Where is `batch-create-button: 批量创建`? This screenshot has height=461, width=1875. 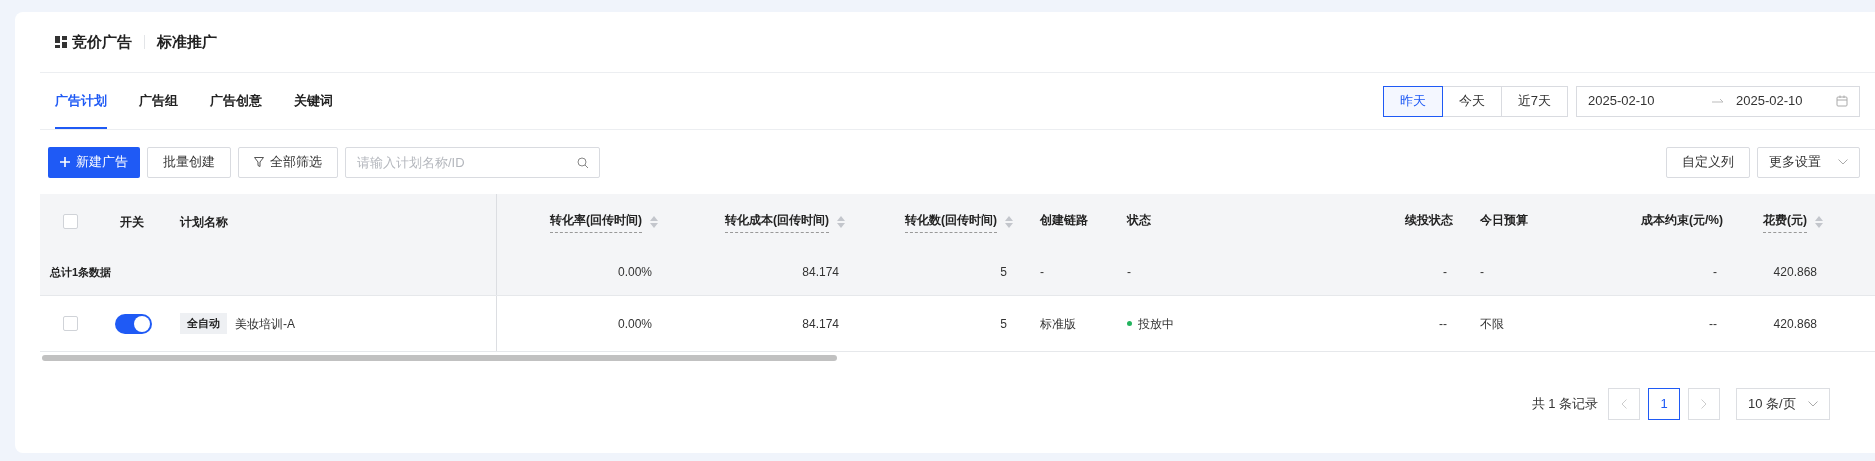 batch-create-button: 批量创建 is located at coordinates (189, 162).